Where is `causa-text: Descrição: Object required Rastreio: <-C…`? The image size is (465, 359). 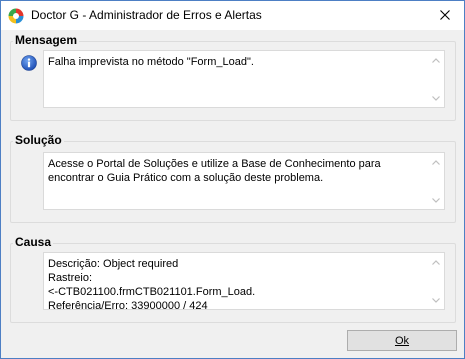
causa-text: Descrição: Object required Rastreio: <-C… is located at coordinates (152, 284).